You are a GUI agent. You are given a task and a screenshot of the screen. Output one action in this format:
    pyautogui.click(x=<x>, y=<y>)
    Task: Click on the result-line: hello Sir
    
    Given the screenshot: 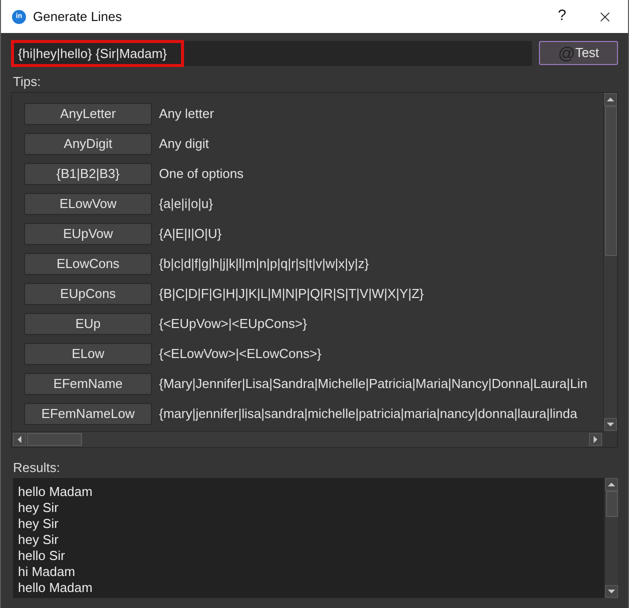 What is the action you would take?
    pyautogui.click(x=41, y=556)
    